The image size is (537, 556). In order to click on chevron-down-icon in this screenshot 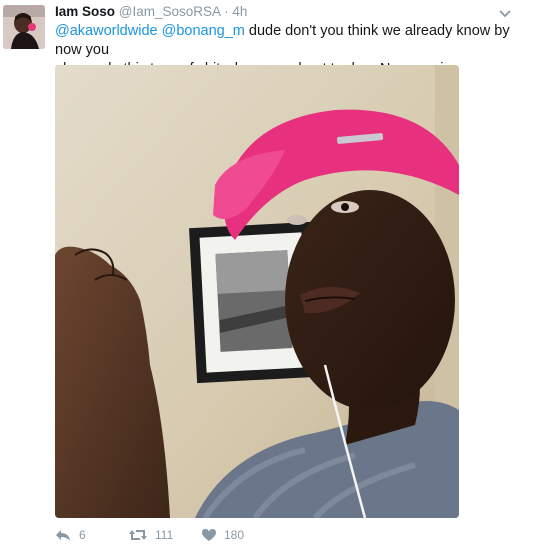, I will do `click(505, 12)`.